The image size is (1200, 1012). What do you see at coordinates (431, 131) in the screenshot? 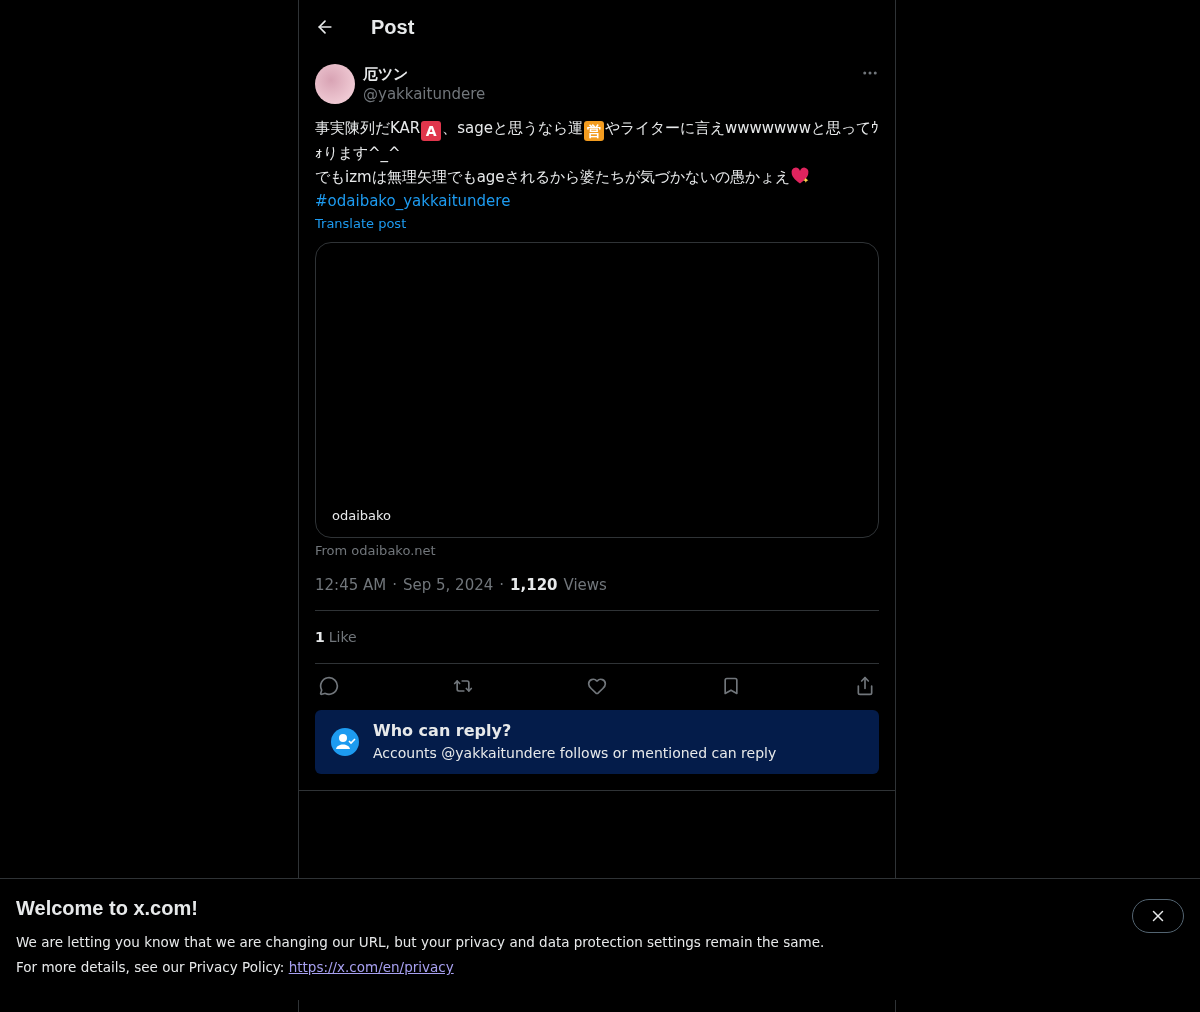
I see `emoji-badge: A` at bounding box center [431, 131].